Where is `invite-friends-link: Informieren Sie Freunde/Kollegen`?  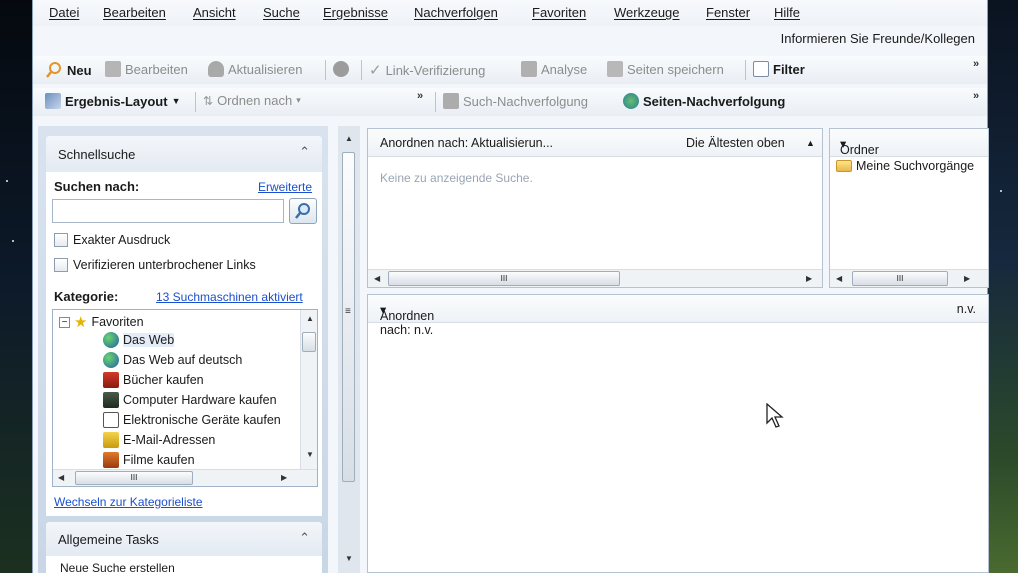 invite-friends-link: Informieren Sie Freunde/Kollegen is located at coordinates (878, 38).